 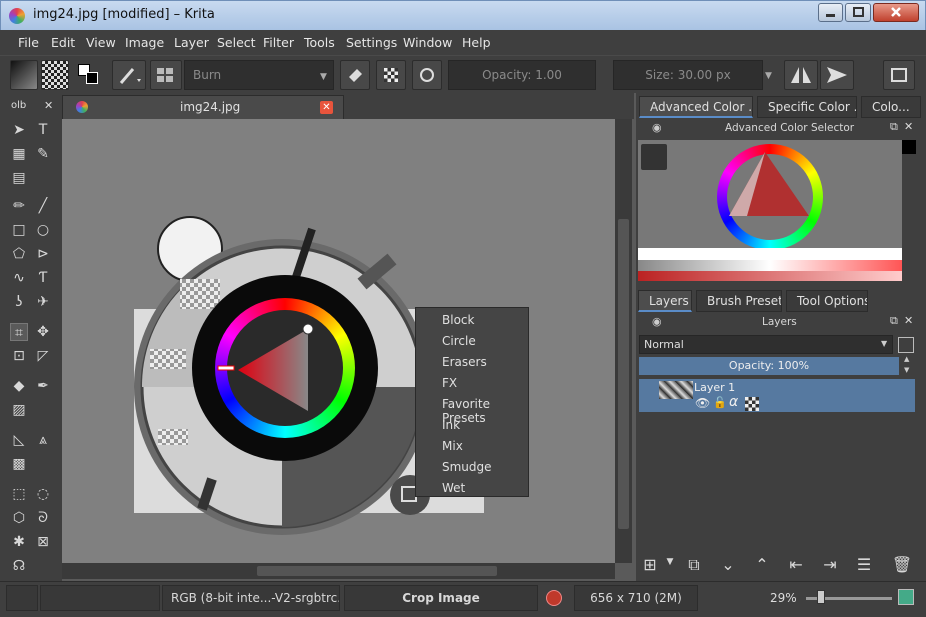 What do you see at coordinates (733, 402) in the screenshot?
I see `alpha-lock-icon: α` at bounding box center [733, 402].